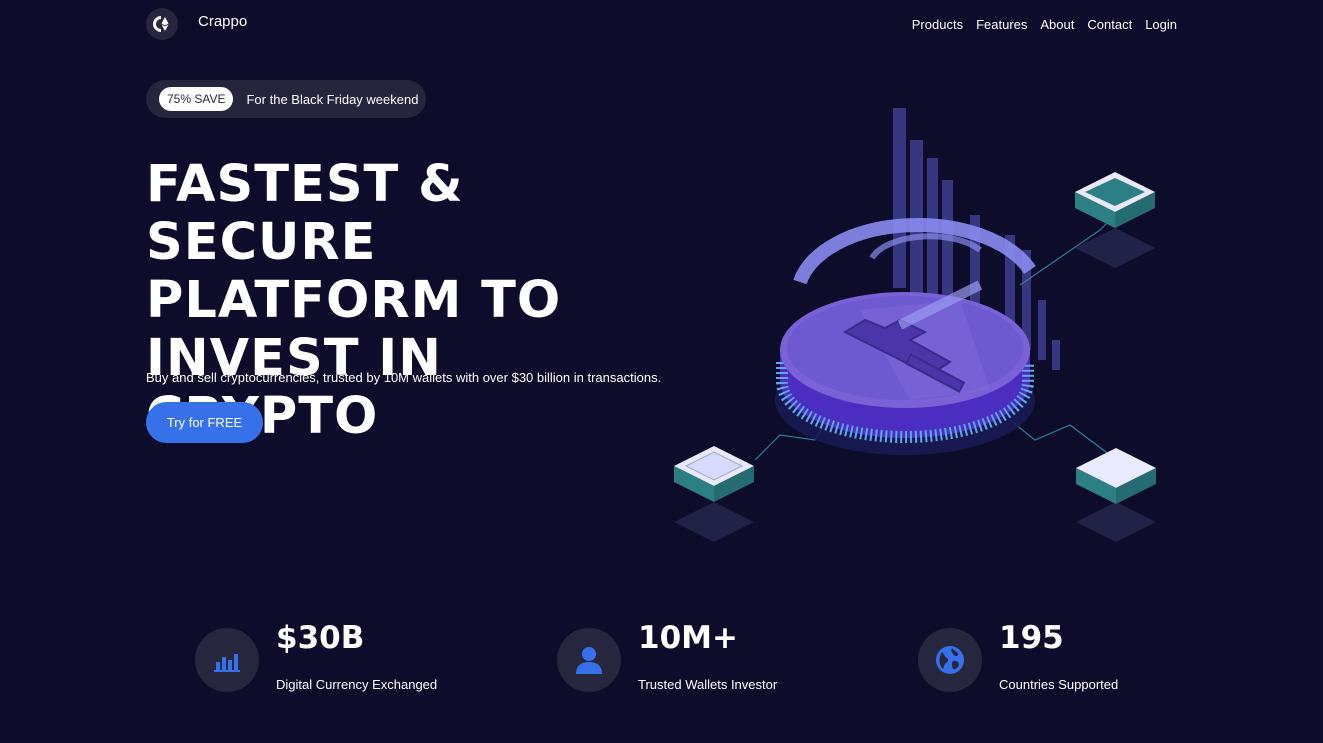 This screenshot has width=1323, height=743. I want to click on nav-login: Login, so click(1161, 24).